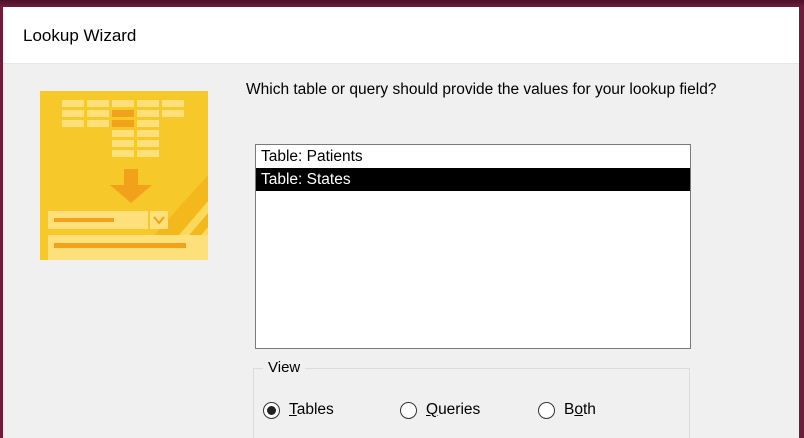 This screenshot has width=804, height=438. I want to click on list-item-states: Table: States, so click(473, 179).